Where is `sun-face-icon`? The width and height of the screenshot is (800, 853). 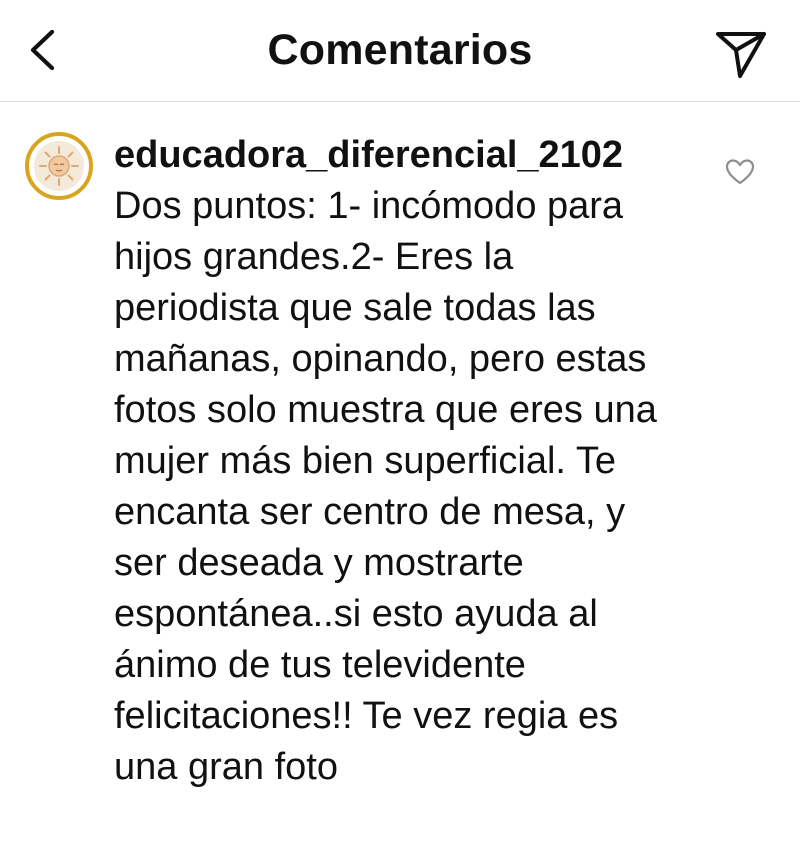
sun-face-icon is located at coordinates (59, 166).